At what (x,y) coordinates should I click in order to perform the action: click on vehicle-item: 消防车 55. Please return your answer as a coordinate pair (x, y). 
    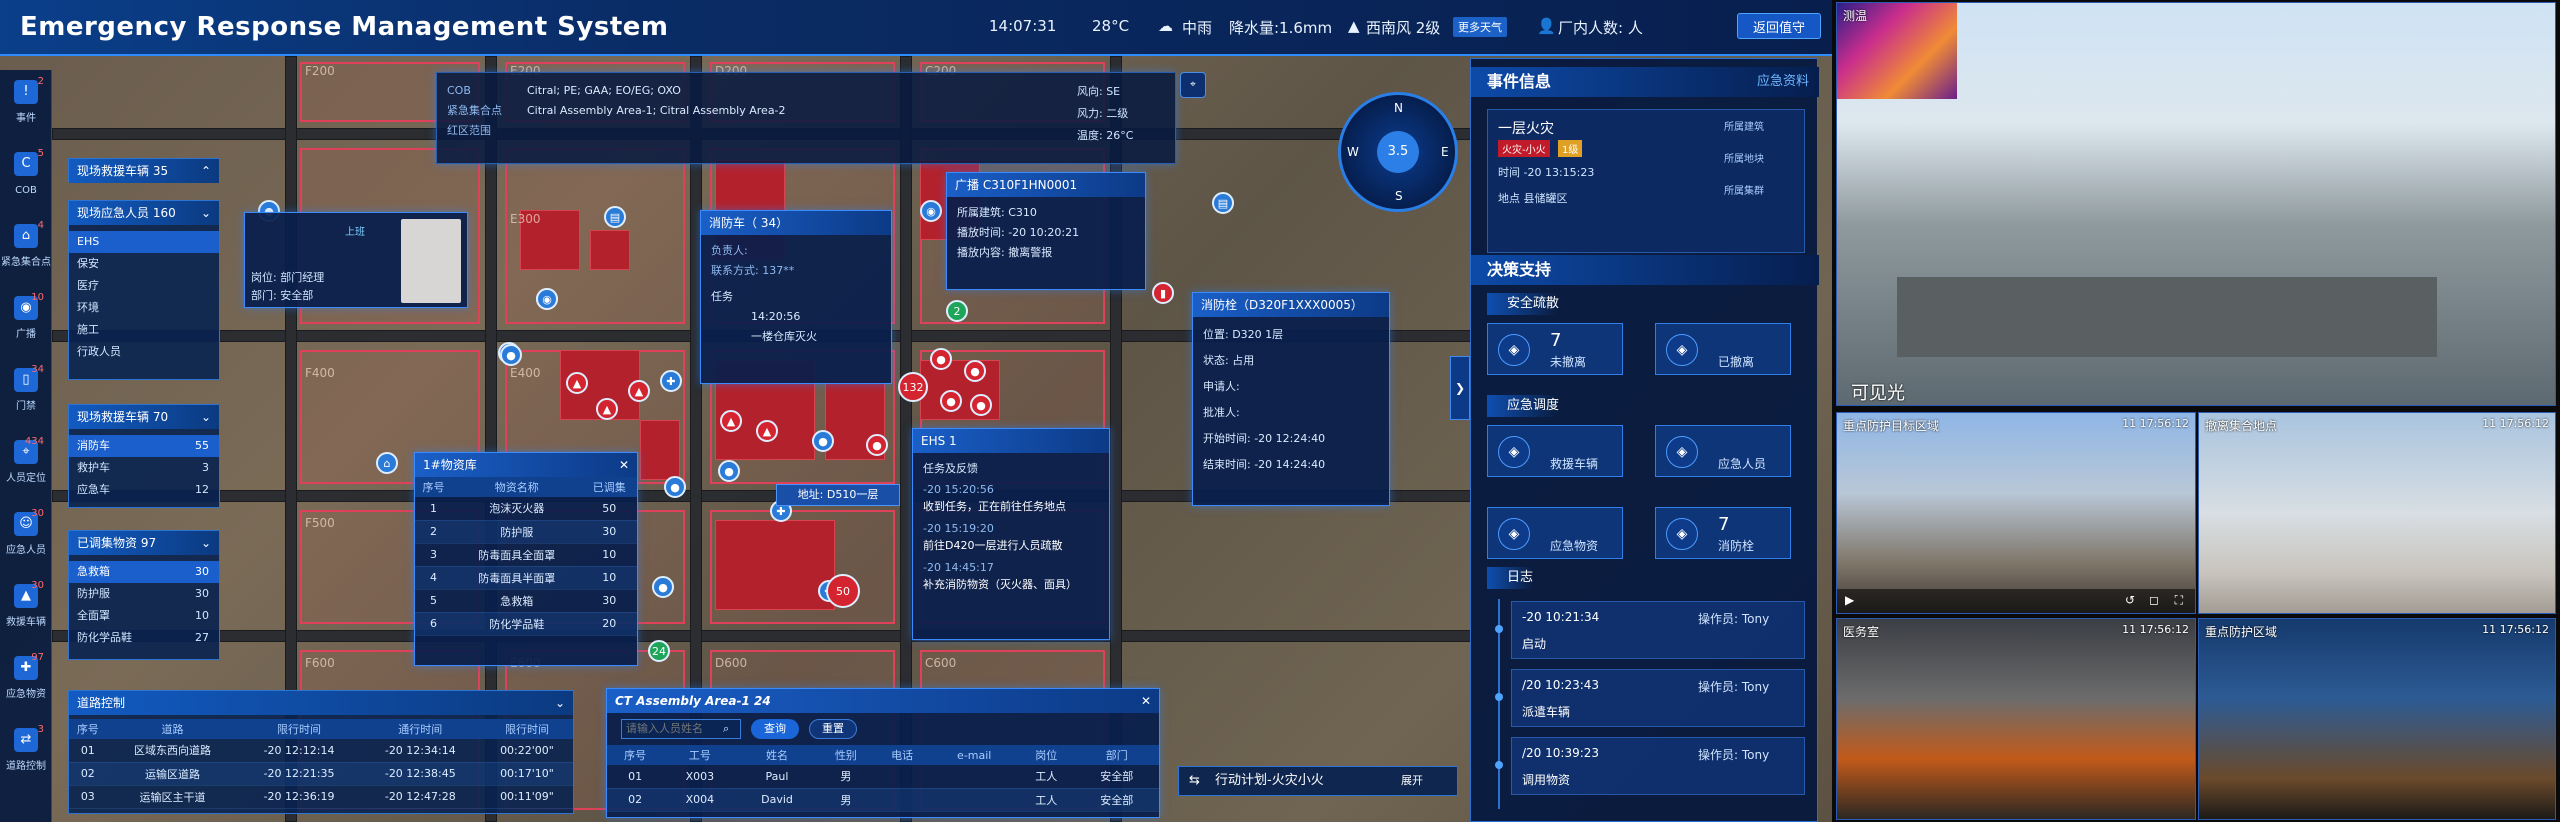
    Looking at the image, I should click on (144, 446).